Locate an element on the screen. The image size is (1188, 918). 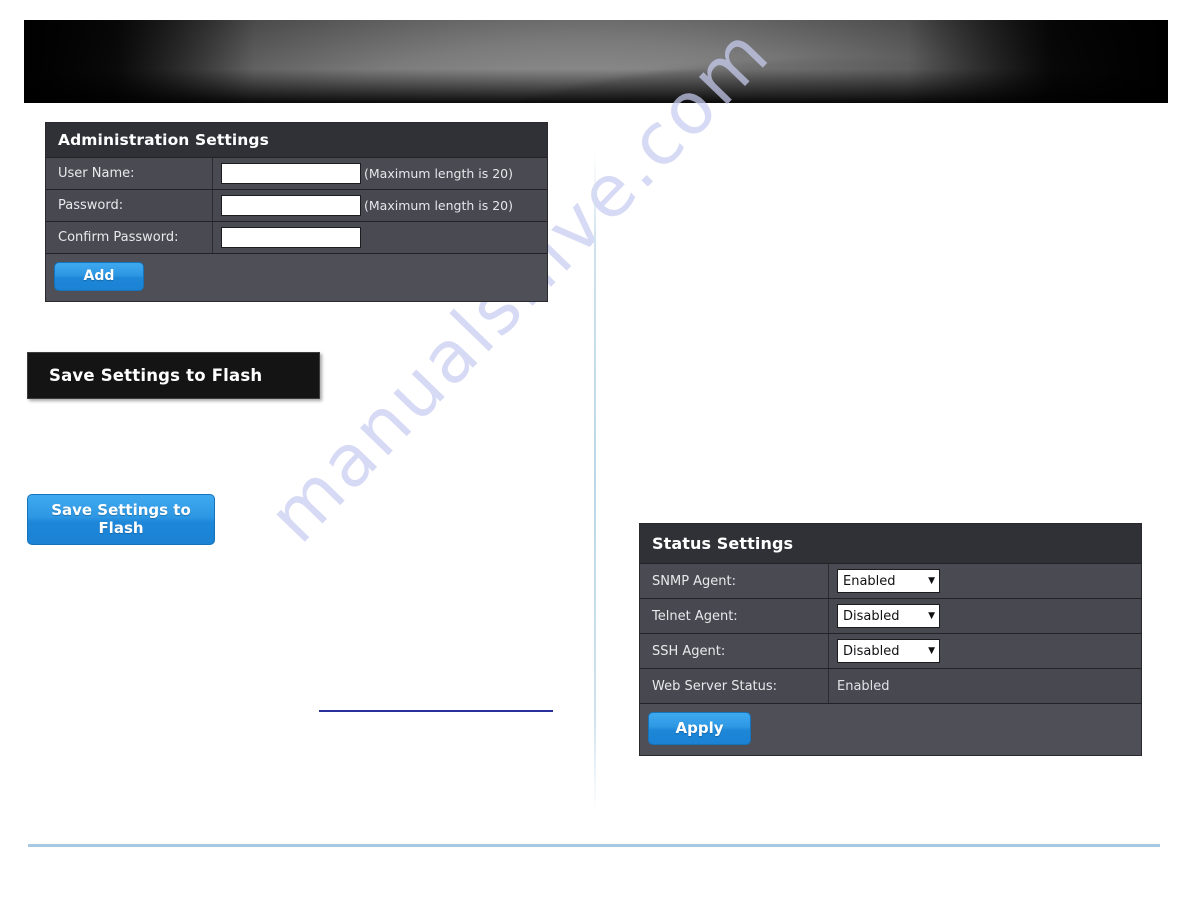
snmp-agent-select: Enabled ▼ is located at coordinates (888, 581).